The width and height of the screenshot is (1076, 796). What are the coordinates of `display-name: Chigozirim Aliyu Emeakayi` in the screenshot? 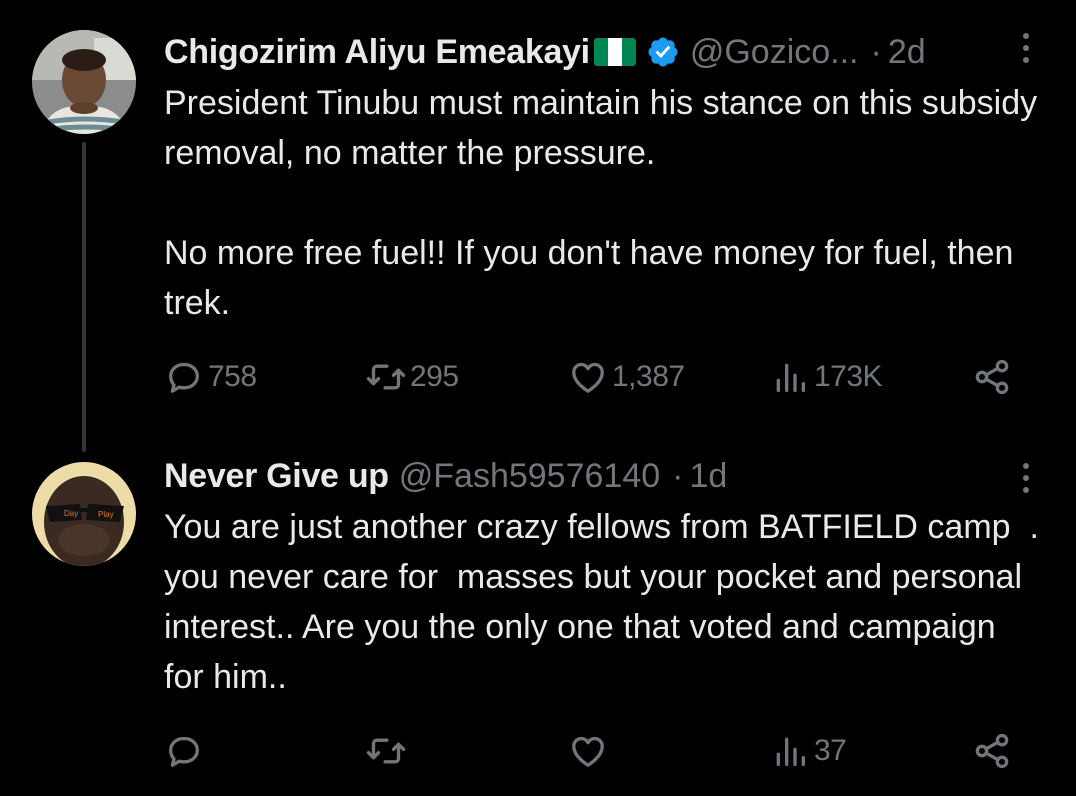 It's located at (377, 52).